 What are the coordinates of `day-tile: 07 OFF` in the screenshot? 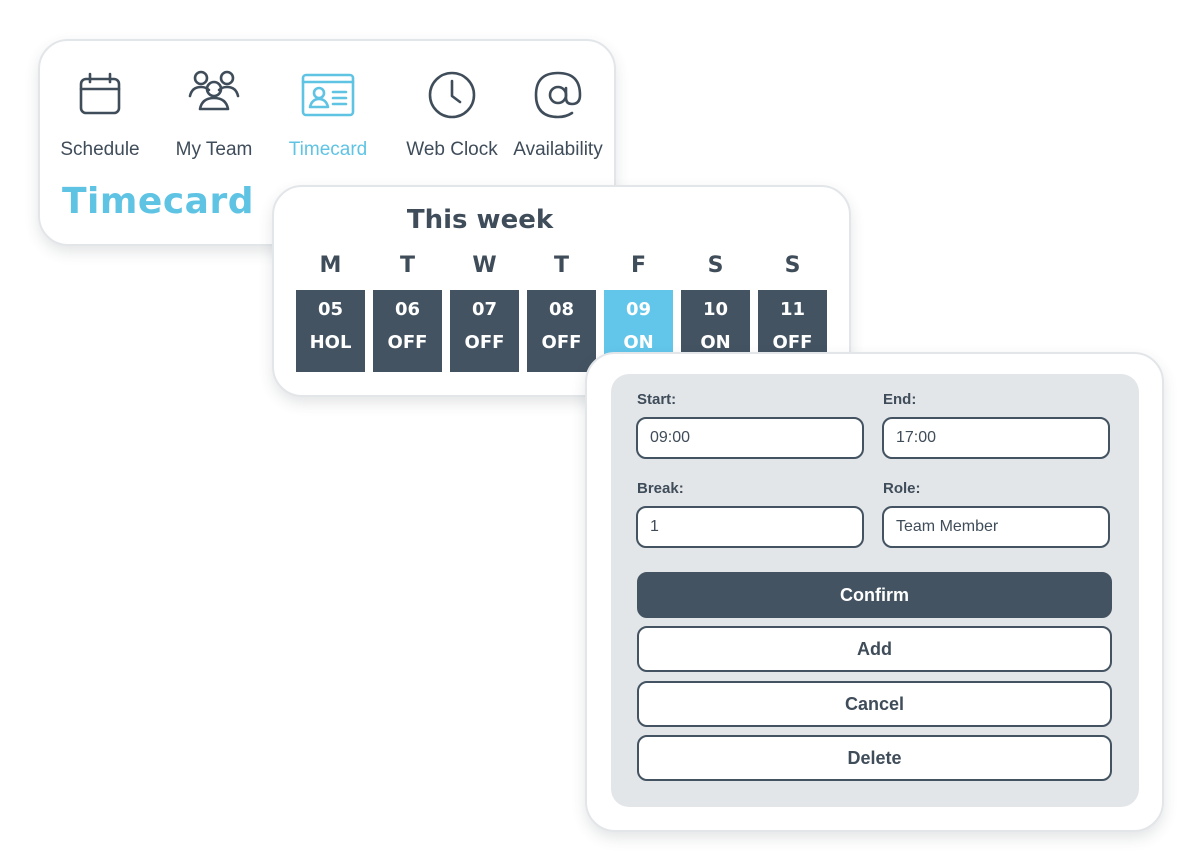 It's located at (484, 331).